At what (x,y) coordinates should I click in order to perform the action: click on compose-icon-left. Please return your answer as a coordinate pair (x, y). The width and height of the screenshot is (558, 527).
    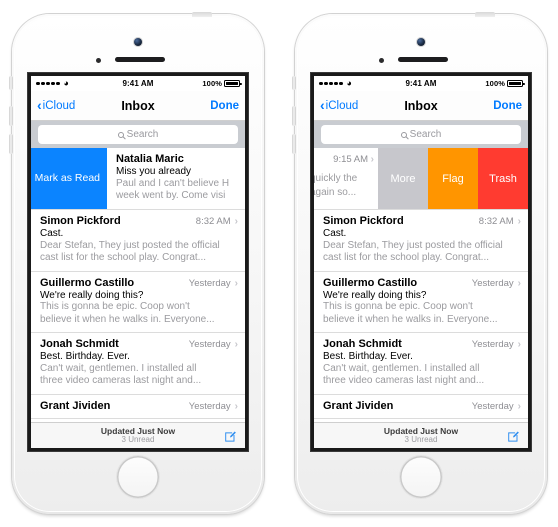
    Looking at the image, I should click on (230, 435).